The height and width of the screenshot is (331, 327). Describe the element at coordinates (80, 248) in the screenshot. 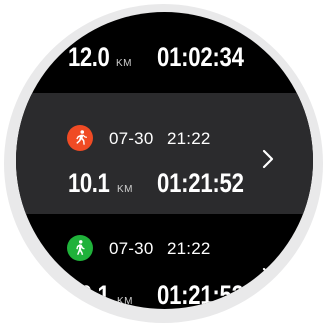

I see `walking-icon` at that location.